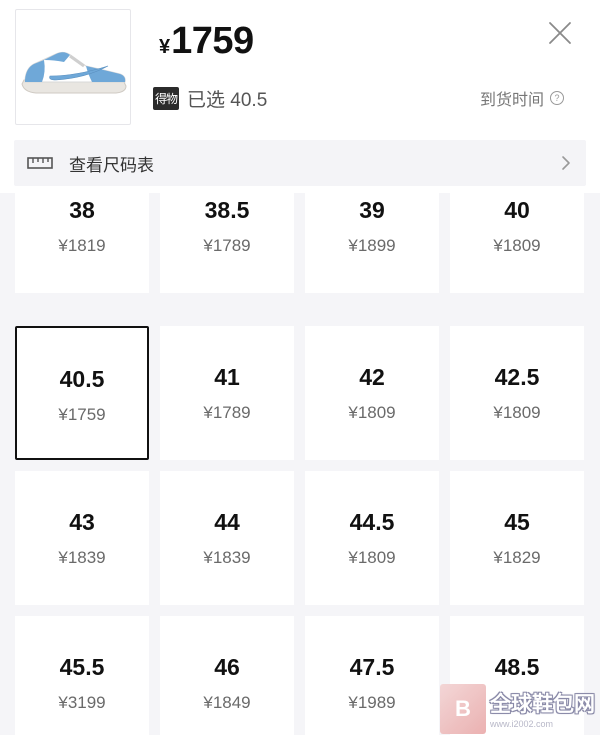 The image size is (600, 735). What do you see at coordinates (566, 163) in the screenshot?
I see `chevron-right-icon` at bounding box center [566, 163].